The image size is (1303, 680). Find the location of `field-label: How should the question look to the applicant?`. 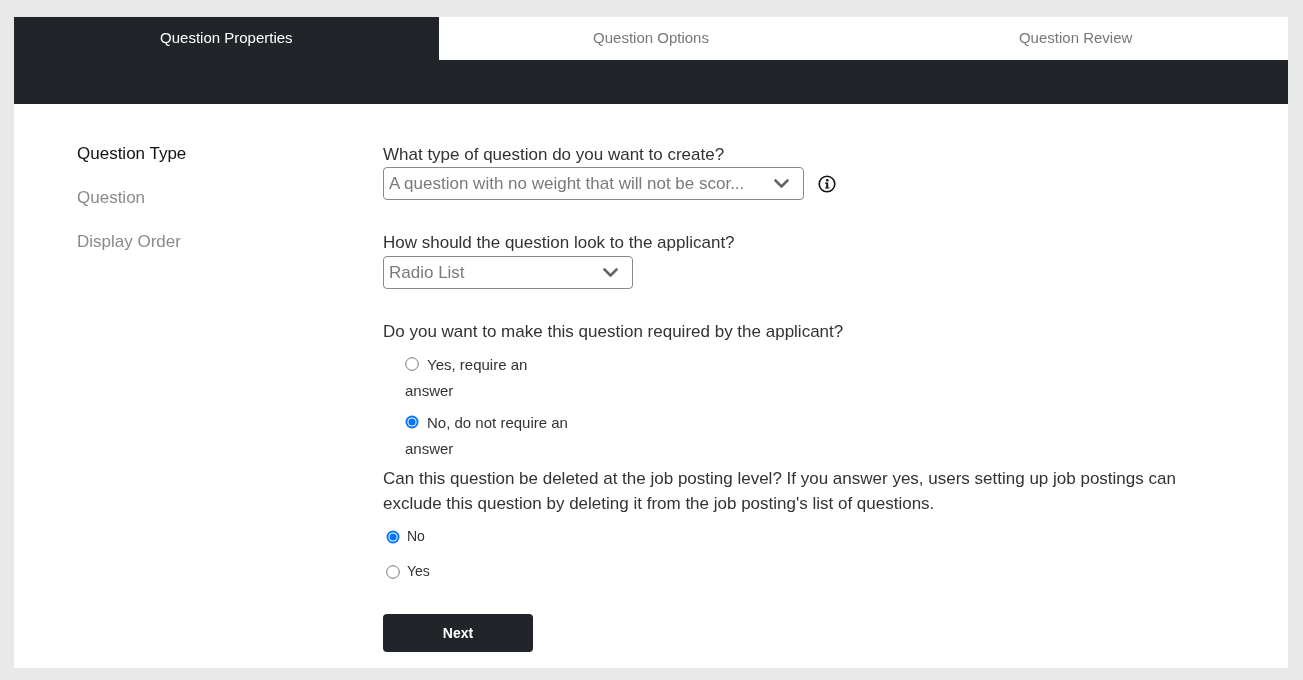

field-label: How should the question look to the applicant? is located at coordinates (559, 243).